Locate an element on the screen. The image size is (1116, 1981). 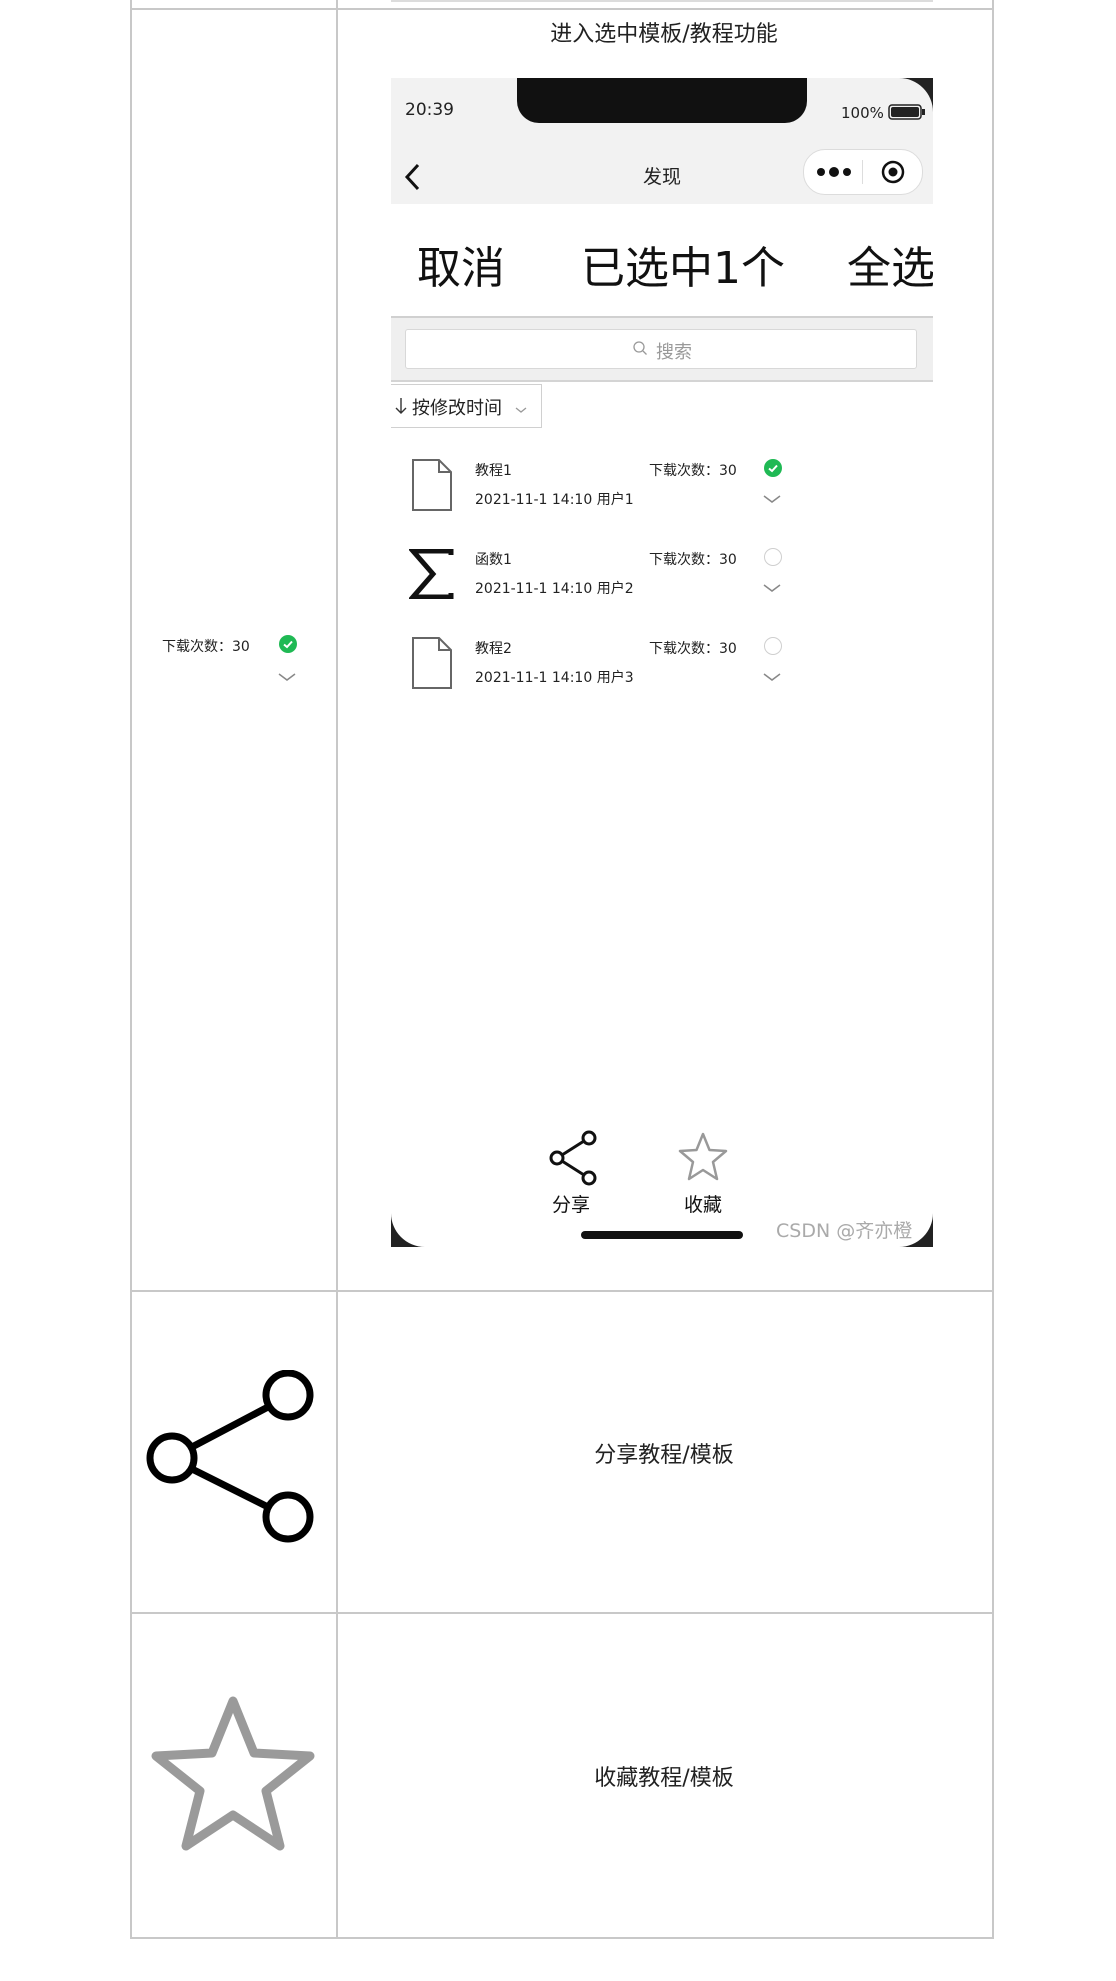
file-meta: 2021-11-1 14:10 用户1 is located at coordinates (554, 500).